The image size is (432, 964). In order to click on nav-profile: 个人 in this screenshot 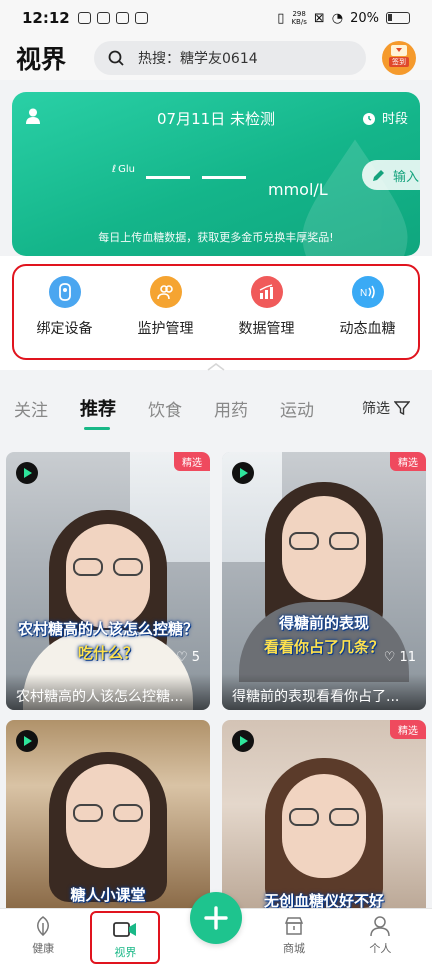, I will do `click(380, 936)`.